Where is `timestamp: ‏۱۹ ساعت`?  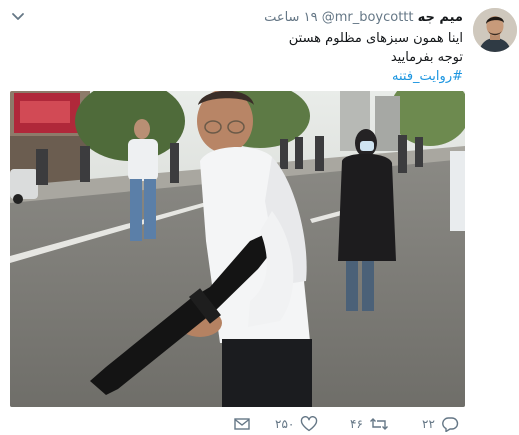
timestamp: ‏۱۹ ساعت is located at coordinates (291, 17).